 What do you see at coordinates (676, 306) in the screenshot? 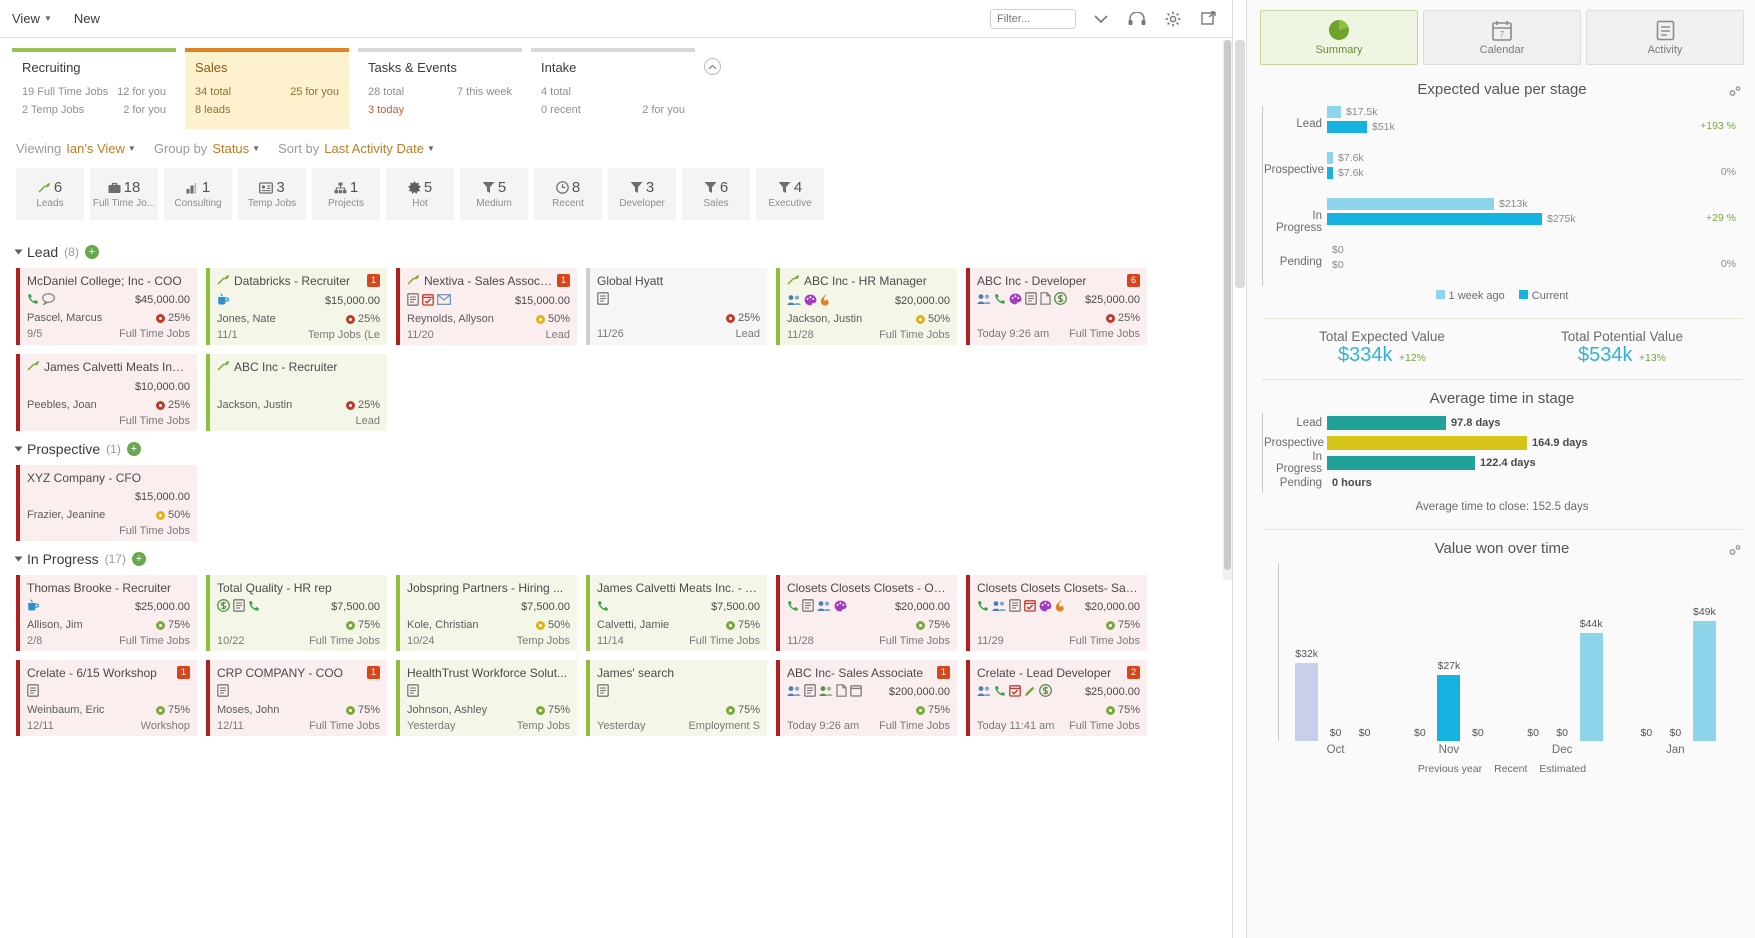
I see `opportunity-card: Global Hyatt 25% 11/26 Lead` at bounding box center [676, 306].